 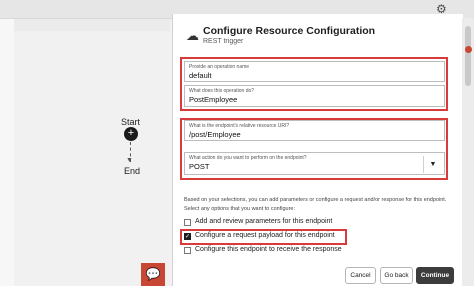 What do you see at coordinates (468, 49) in the screenshot?
I see `notification-badge` at bounding box center [468, 49].